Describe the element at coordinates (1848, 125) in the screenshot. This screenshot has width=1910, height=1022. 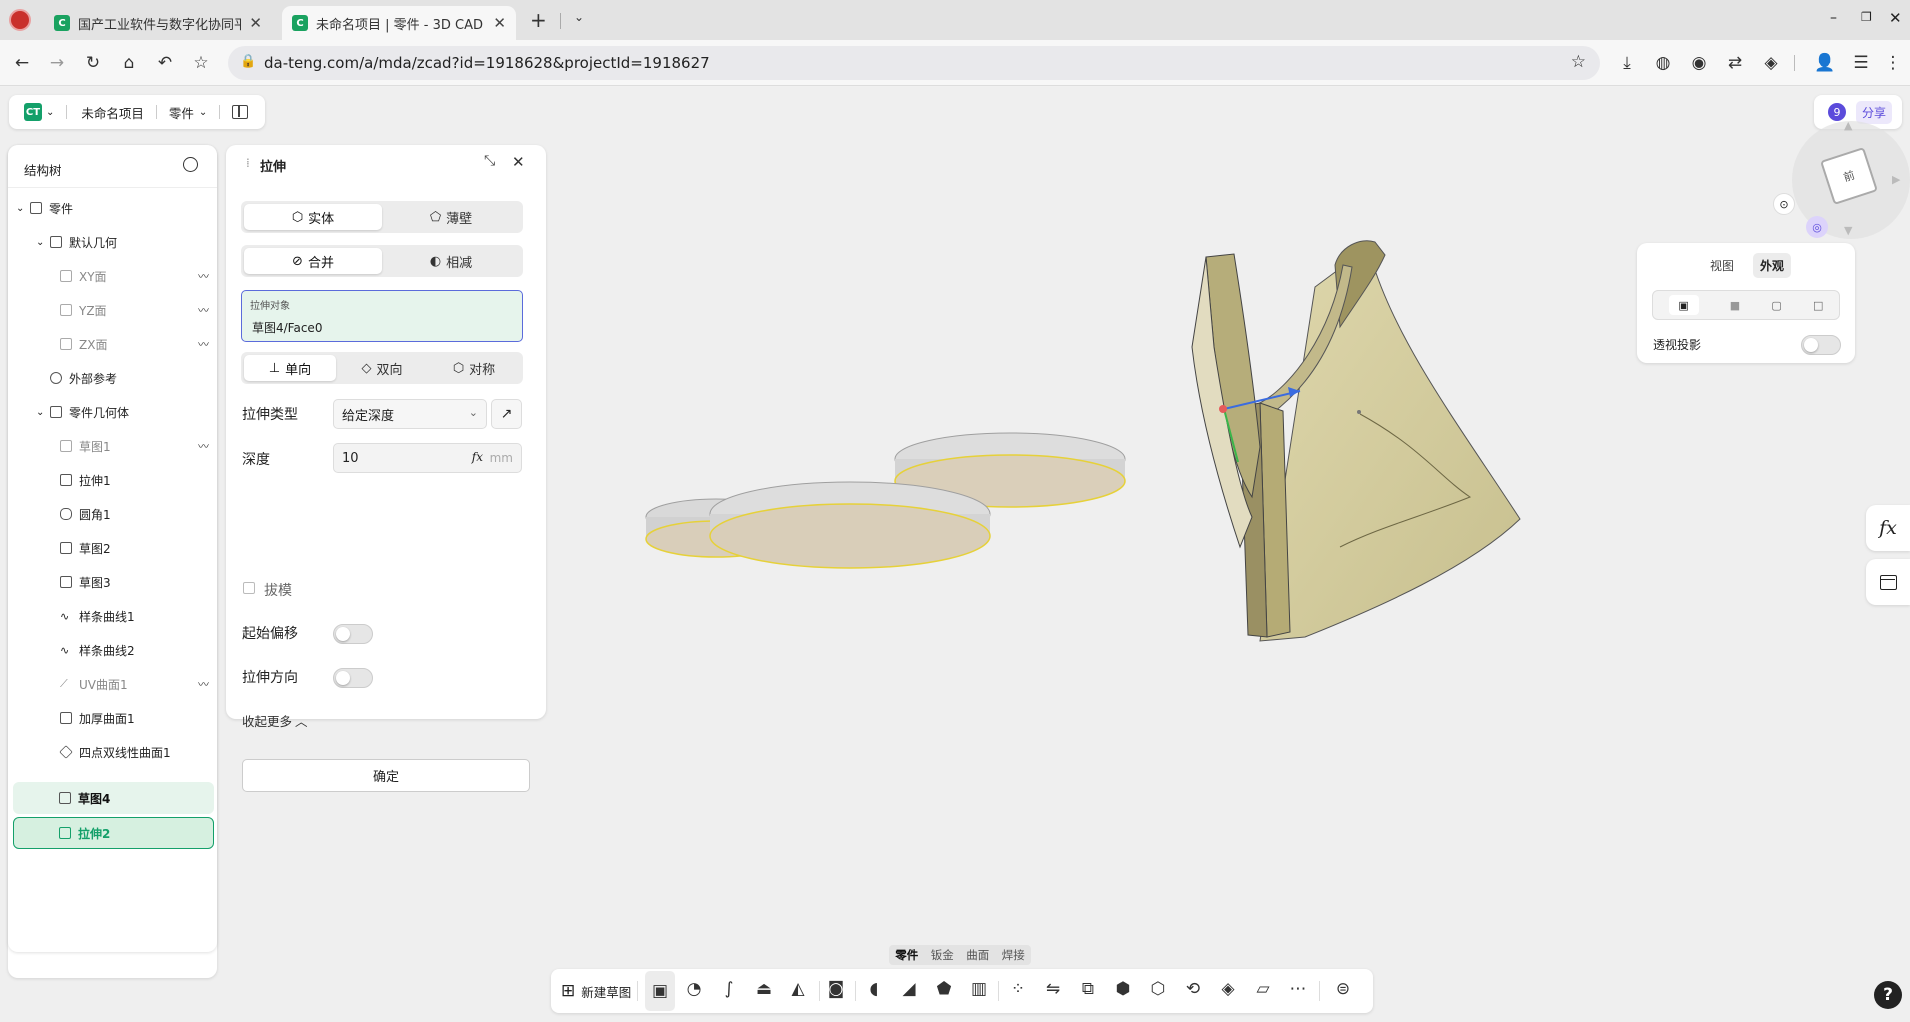
I see `rotate-up-icon: ▲` at that location.